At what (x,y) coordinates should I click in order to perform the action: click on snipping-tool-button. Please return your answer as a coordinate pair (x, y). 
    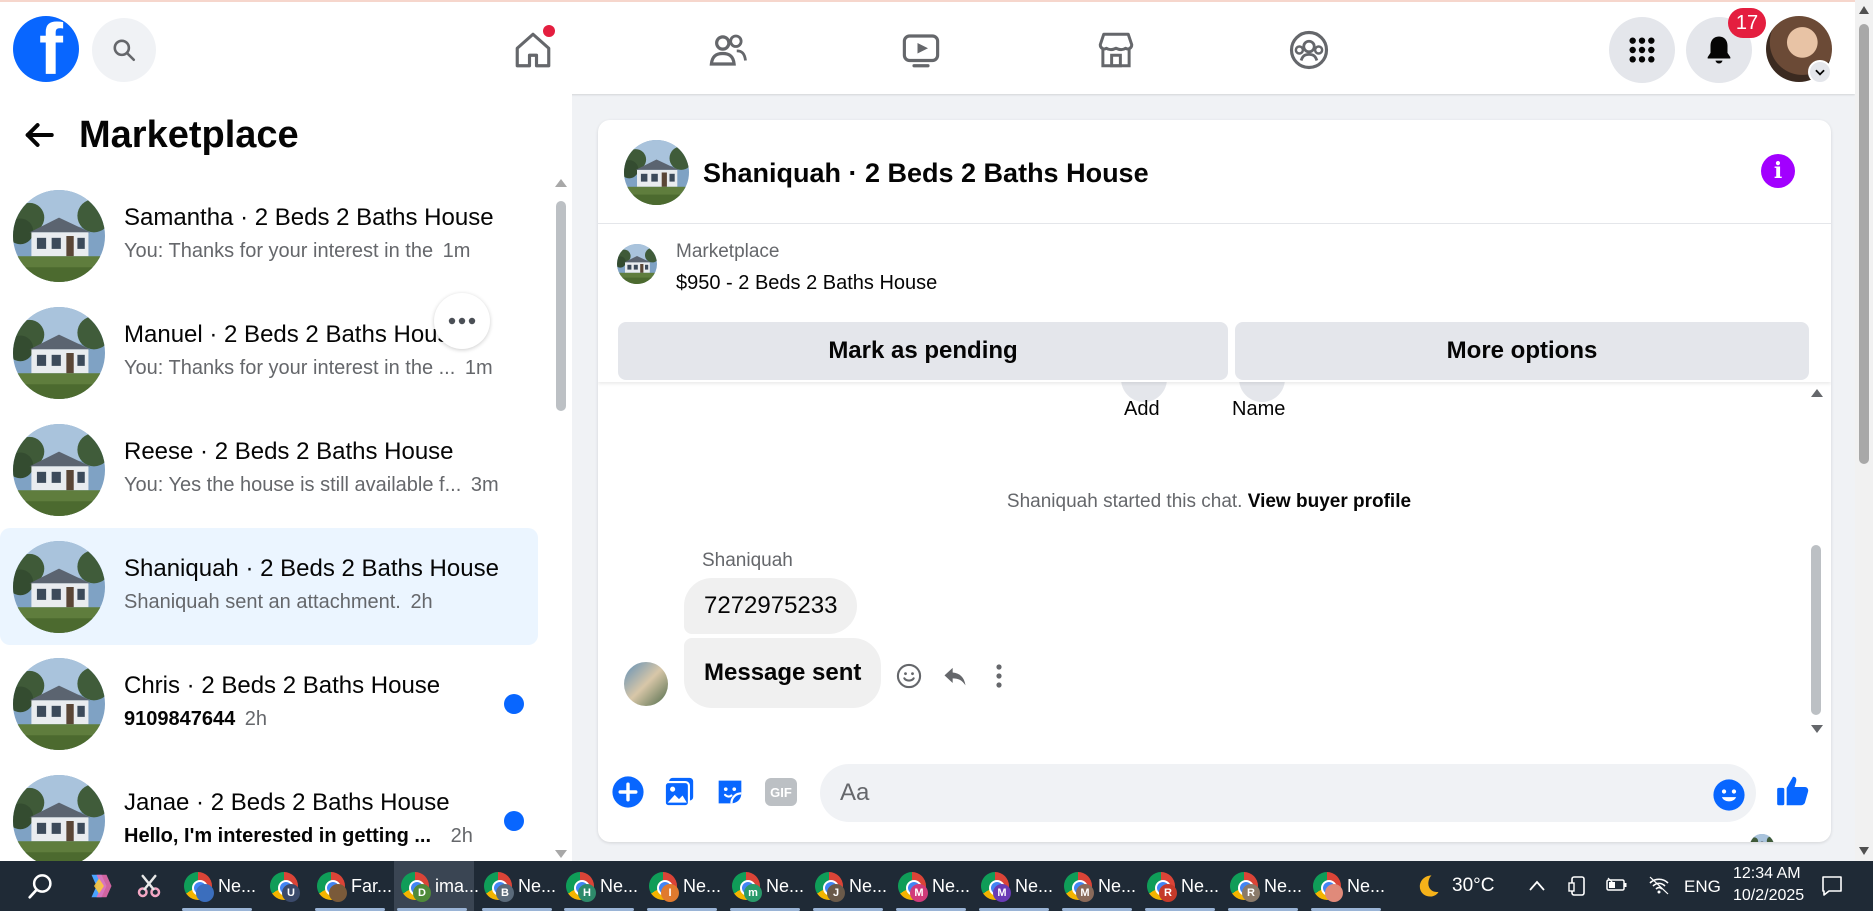
    Looking at the image, I should click on (149, 886).